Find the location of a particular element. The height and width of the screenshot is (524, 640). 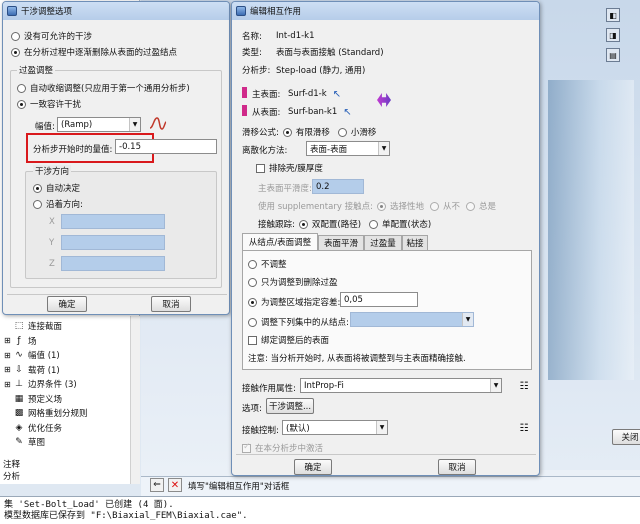

tree-item: ⊞ ∿ 幅值 (1) is located at coordinates (32, 355).